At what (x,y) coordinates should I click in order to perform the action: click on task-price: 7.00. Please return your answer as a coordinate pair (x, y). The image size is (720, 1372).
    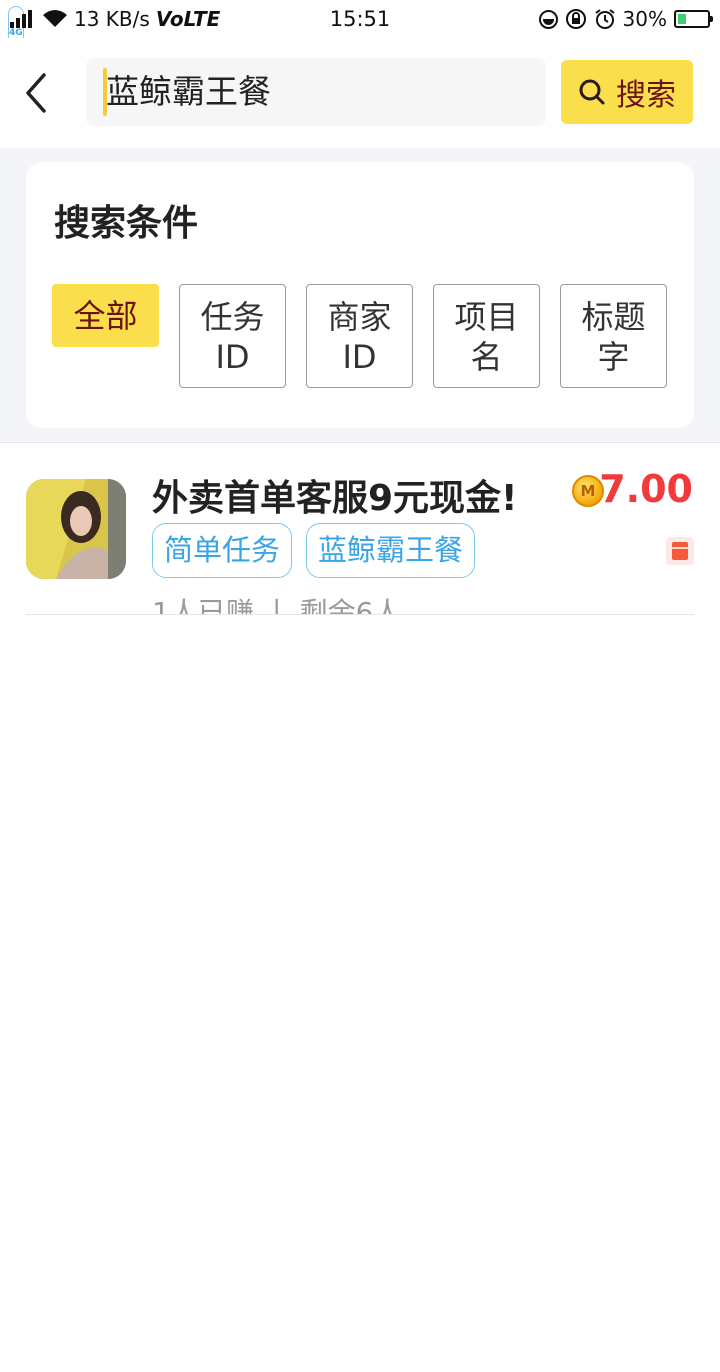
    Looking at the image, I should click on (646, 489).